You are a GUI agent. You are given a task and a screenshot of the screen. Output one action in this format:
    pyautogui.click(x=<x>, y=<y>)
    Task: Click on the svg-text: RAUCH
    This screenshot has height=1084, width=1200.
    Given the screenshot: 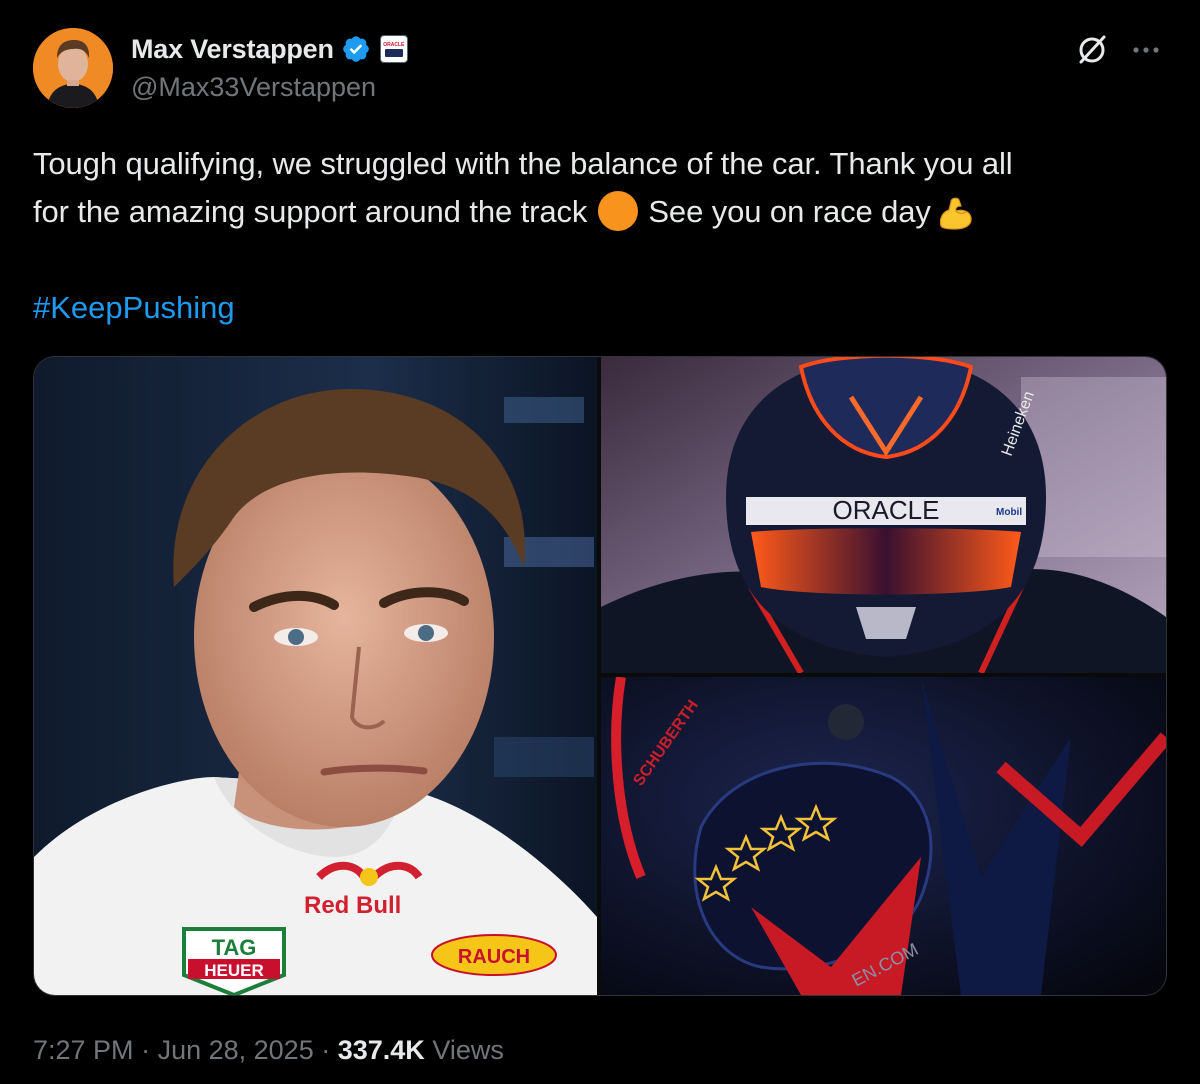 What is the action you would take?
    pyautogui.click(x=494, y=957)
    